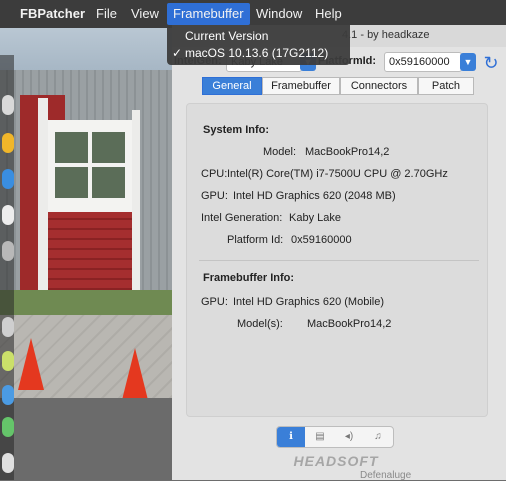 The image size is (506, 481). What do you see at coordinates (145, 14) in the screenshot?
I see `menu-view: View` at bounding box center [145, 14].